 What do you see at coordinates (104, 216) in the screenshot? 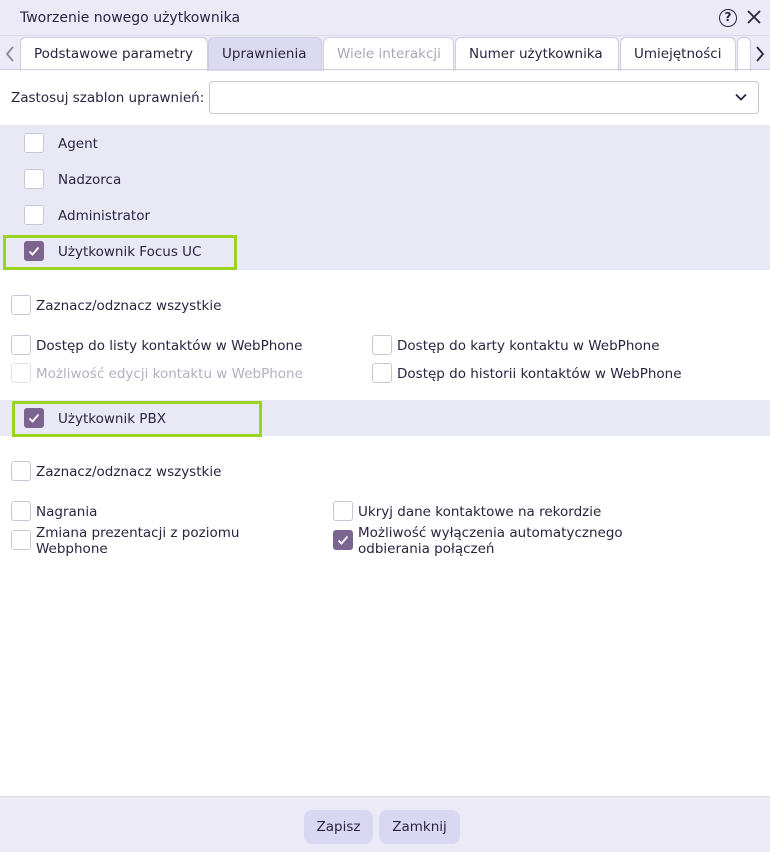
I see `role-administrator-label: Administrator` at bounding box center [104, 216].